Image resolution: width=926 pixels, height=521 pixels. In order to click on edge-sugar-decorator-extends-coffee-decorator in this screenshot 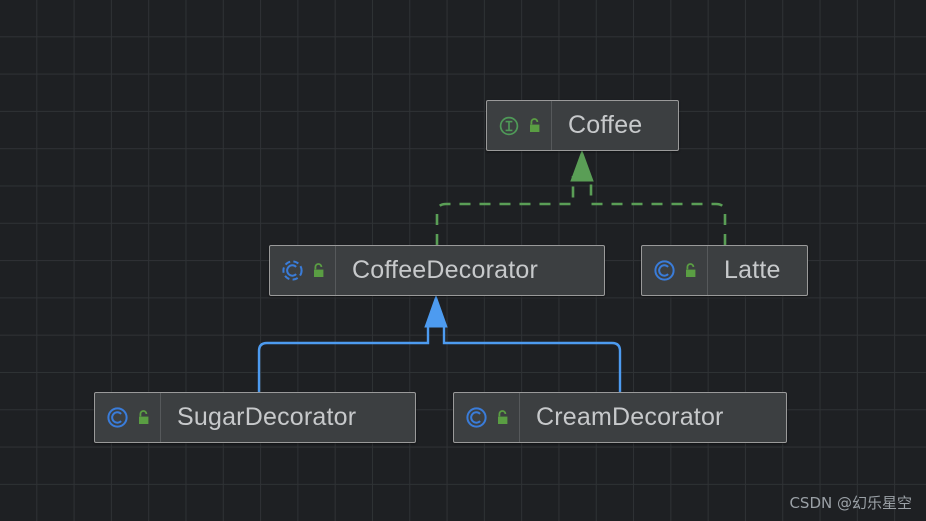, I will do `click(343, 357)`.